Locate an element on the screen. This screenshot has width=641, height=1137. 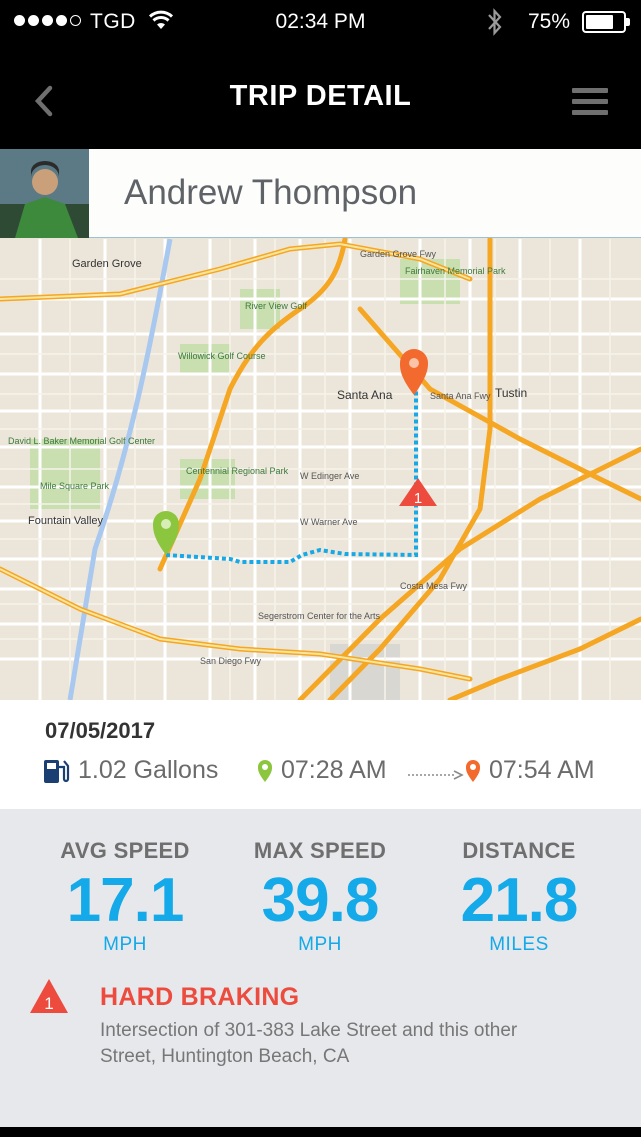
avatar-photo is located at coordinates (44, 193).